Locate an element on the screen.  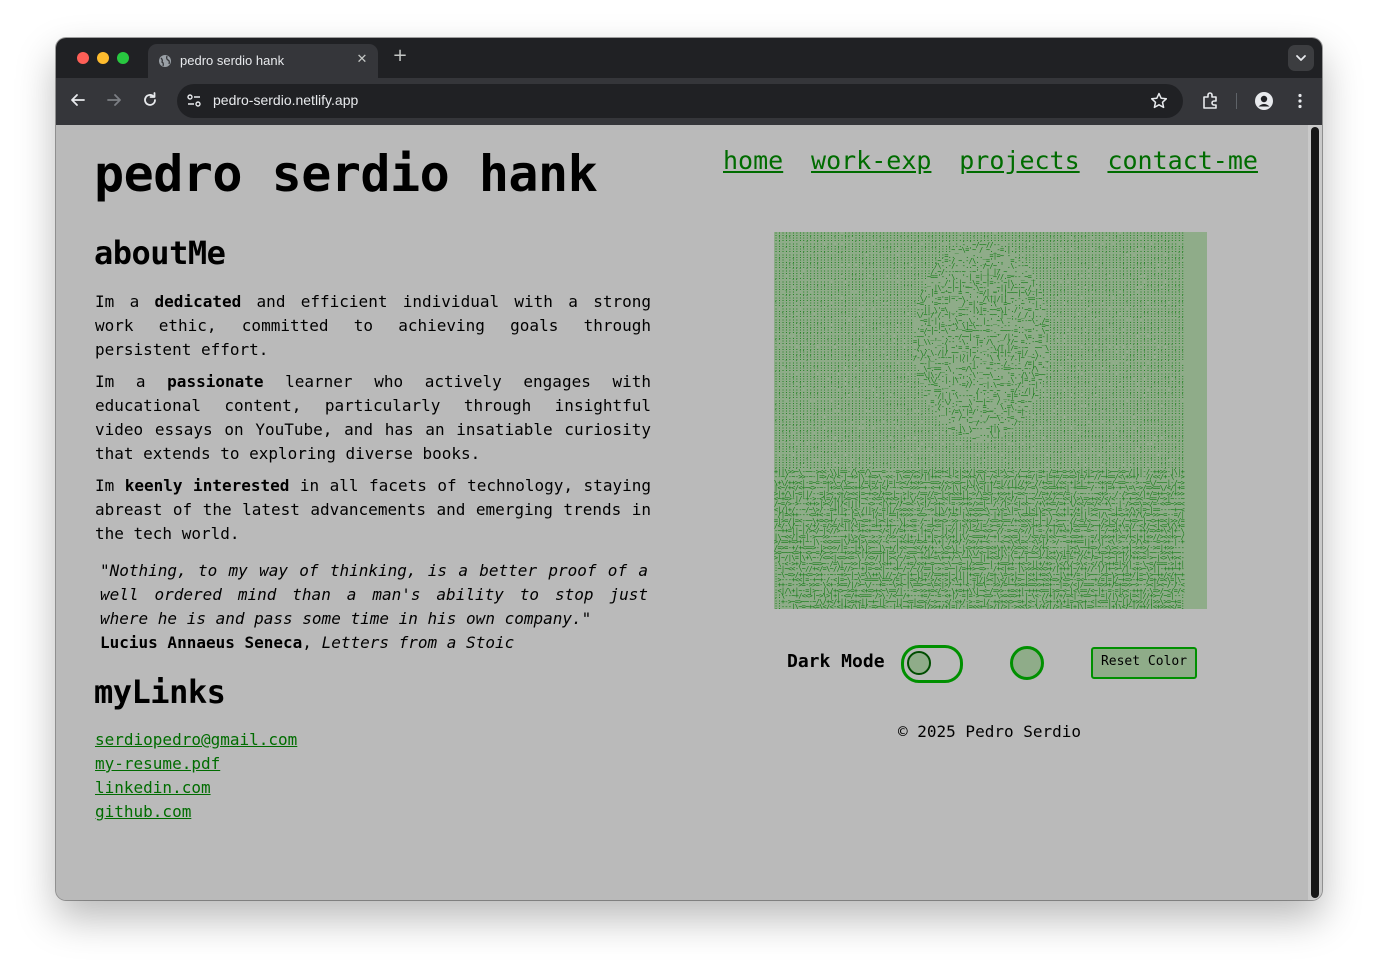
extensions-icon is located at coordinates (1210, 101).